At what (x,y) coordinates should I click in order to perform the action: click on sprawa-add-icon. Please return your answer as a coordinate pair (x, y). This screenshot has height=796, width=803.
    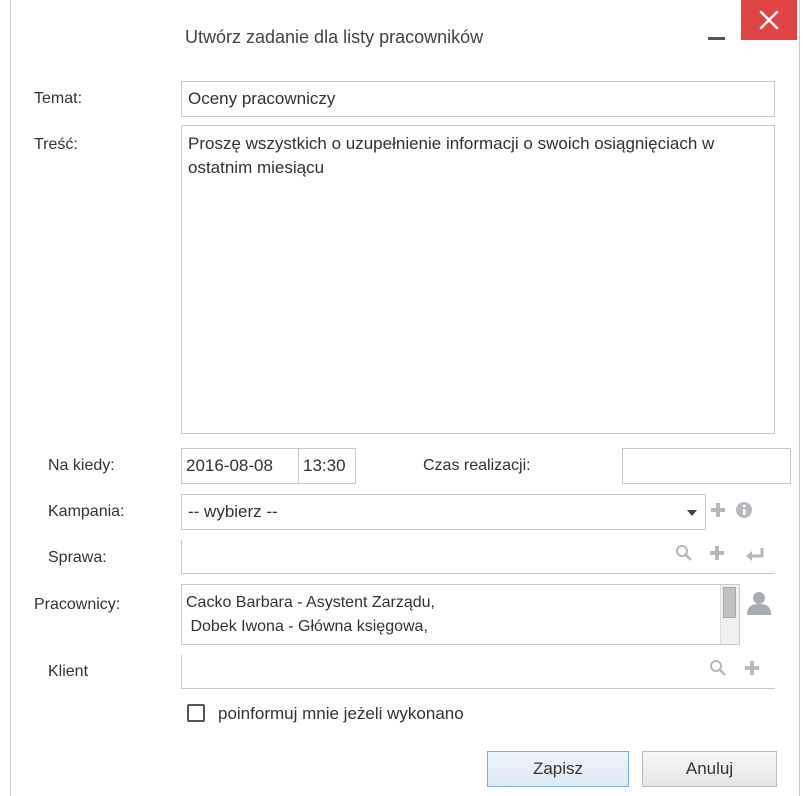
    Looking at the image, I should click on (717, 553).